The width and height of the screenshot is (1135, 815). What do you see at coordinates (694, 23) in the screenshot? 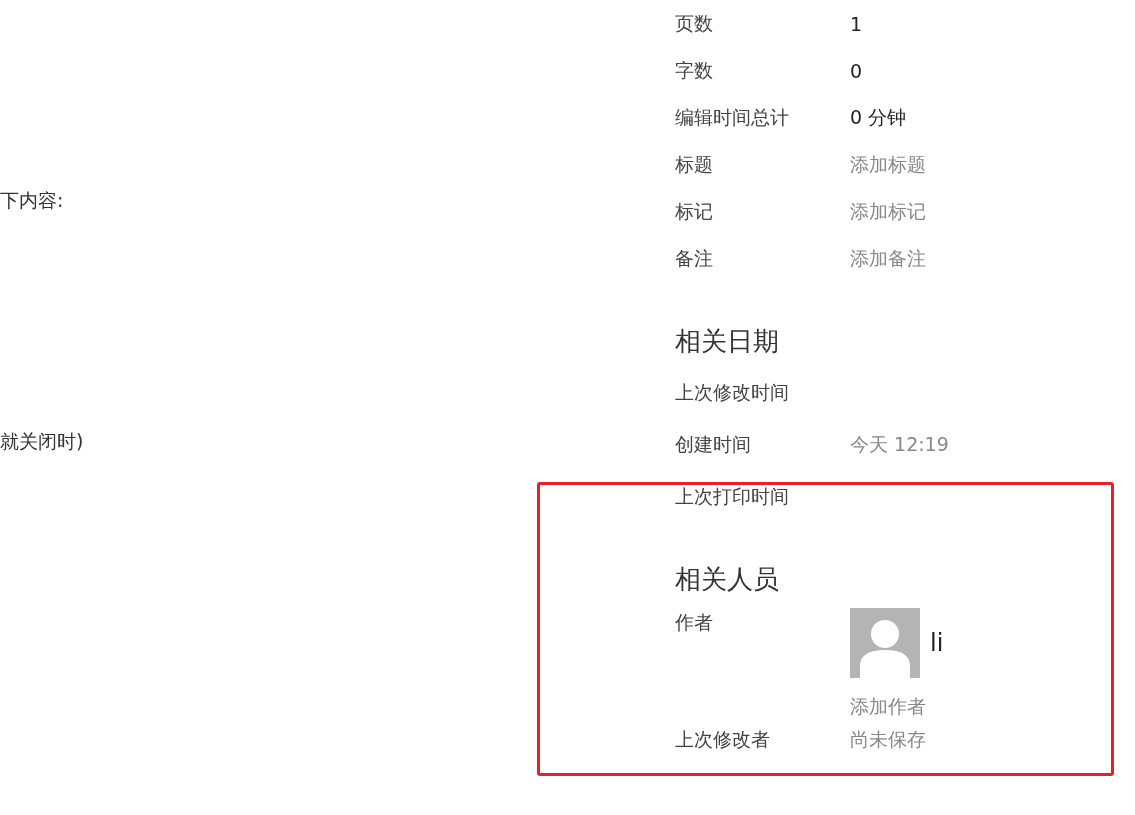
I see `property-label: 页数` at bounding box center [694, 23].